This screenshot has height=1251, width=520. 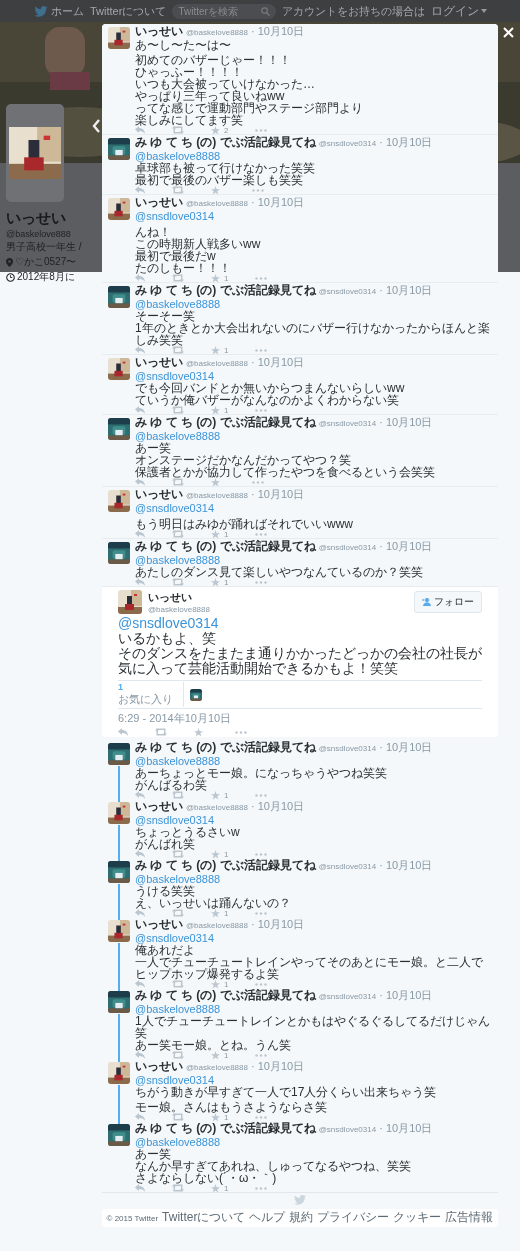 What do you see at coordinates (448, 602) in the screenshot?
I see `follow-button: フォロー` at bounding box center [448, 602].